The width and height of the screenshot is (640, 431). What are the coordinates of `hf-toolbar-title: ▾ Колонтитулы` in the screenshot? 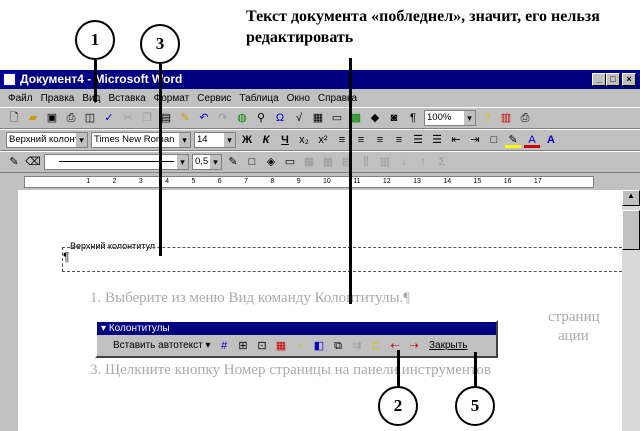 It's located at (296, 328).